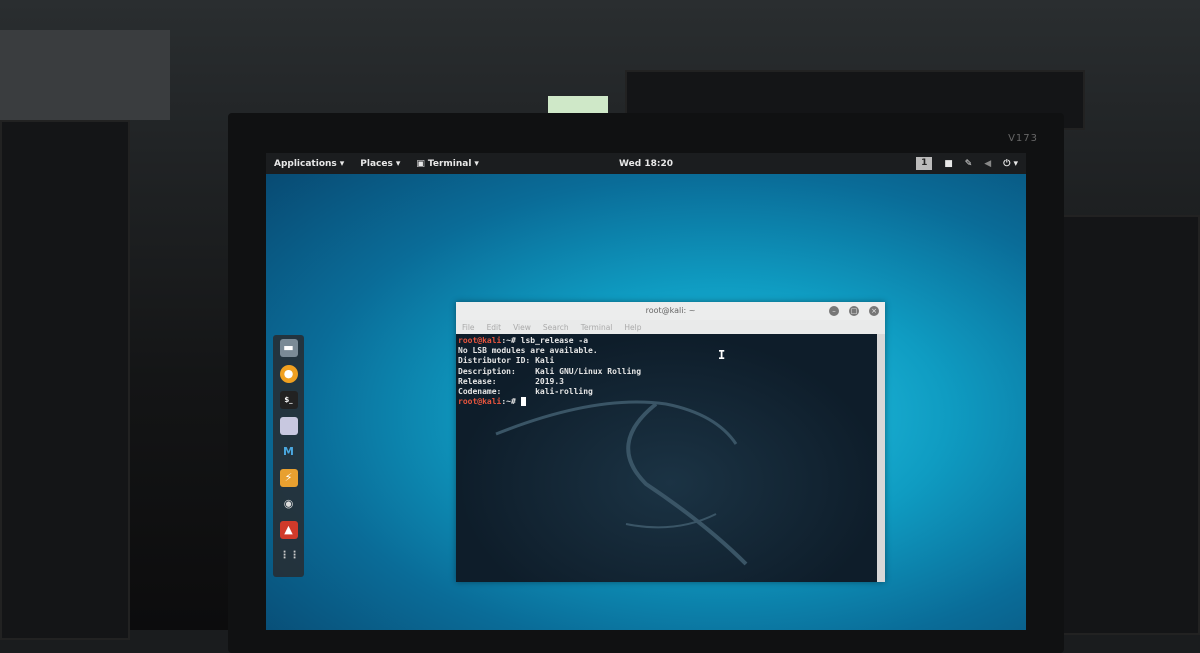  Describe the element at coordinates (556, 327) in the screenshot. I see `menu-search: Search` at that location.